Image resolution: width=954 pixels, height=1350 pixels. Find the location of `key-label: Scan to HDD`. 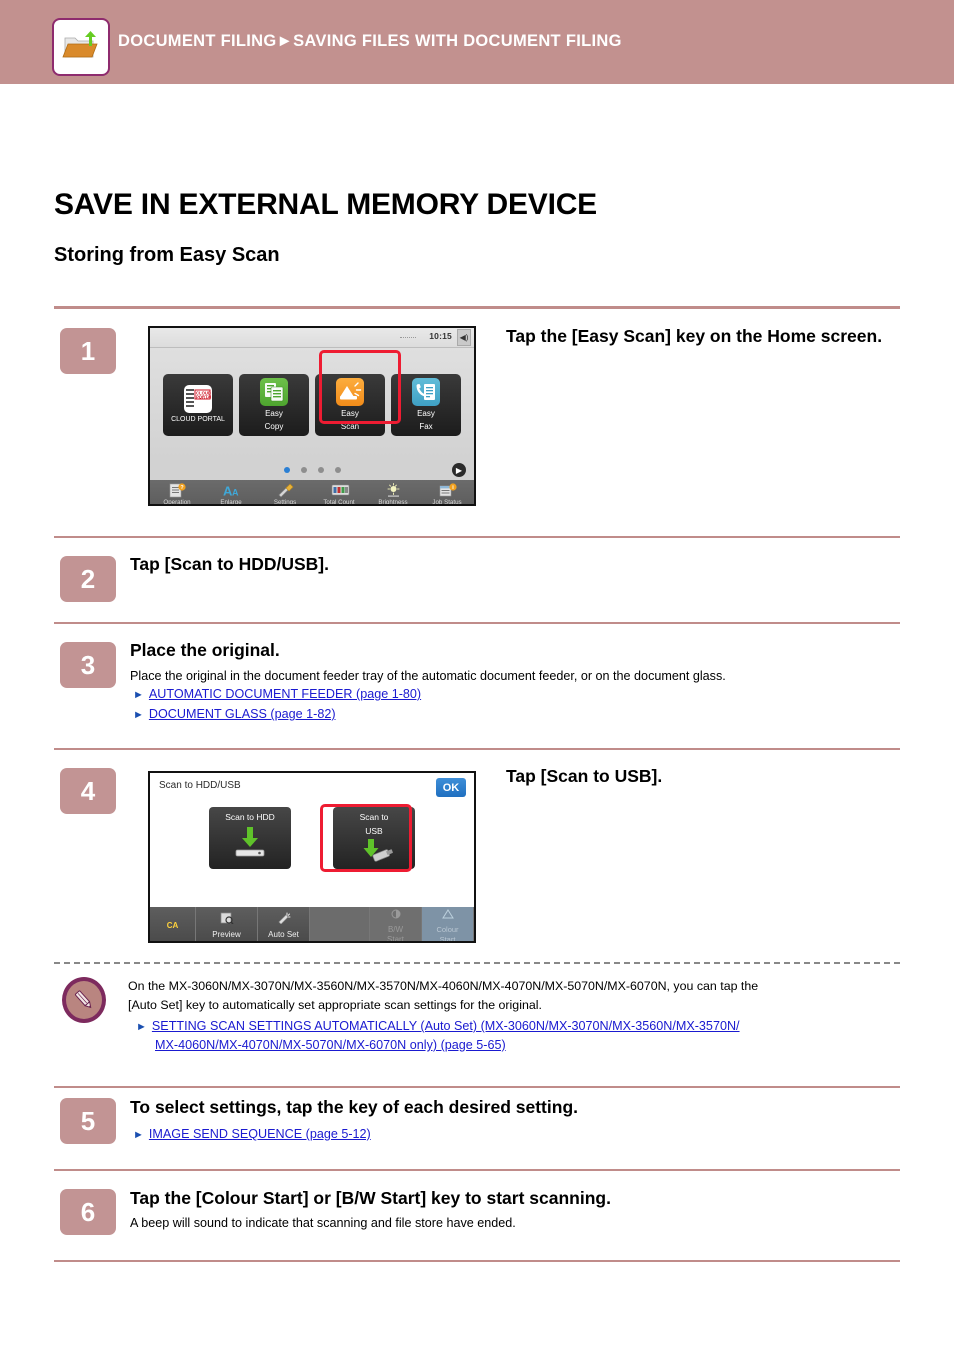

key-label: Scan to HDD is located at coordinates (250, 817).